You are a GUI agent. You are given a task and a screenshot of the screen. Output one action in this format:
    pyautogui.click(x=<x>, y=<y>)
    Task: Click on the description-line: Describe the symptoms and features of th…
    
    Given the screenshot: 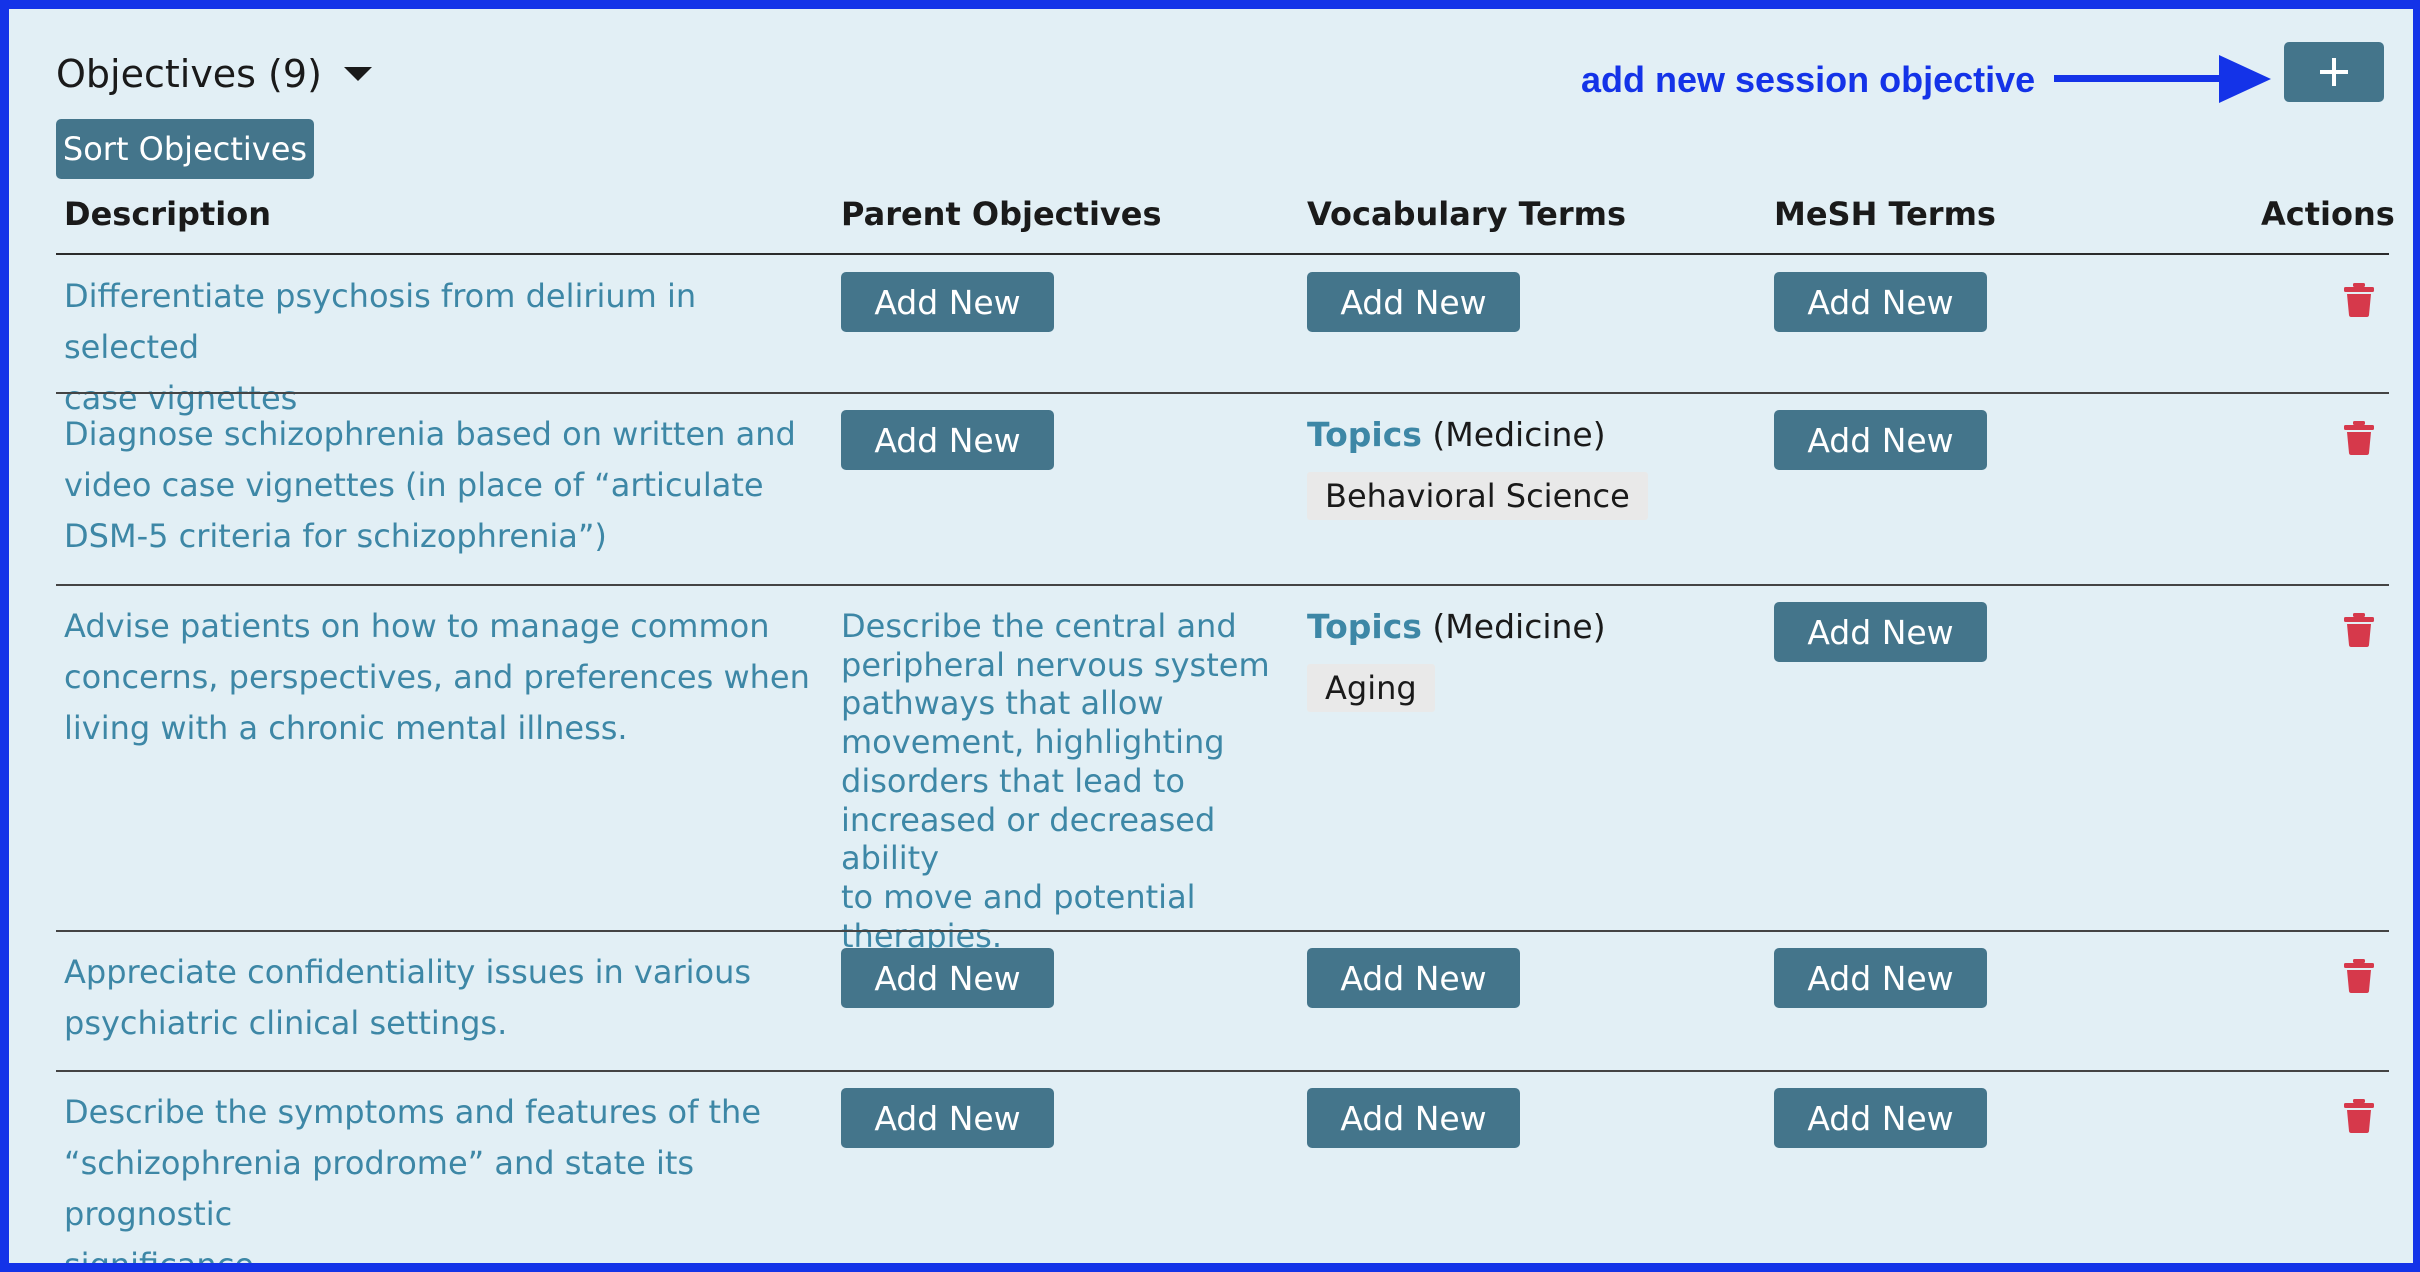 What is the action you would take?
    pyautogui.click(x=413, y=1112)
    